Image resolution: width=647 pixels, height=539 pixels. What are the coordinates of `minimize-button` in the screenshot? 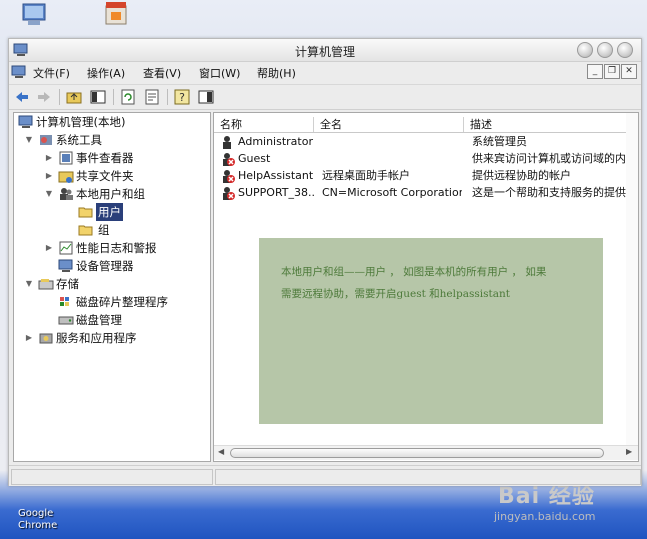 It's located at (585, 50).